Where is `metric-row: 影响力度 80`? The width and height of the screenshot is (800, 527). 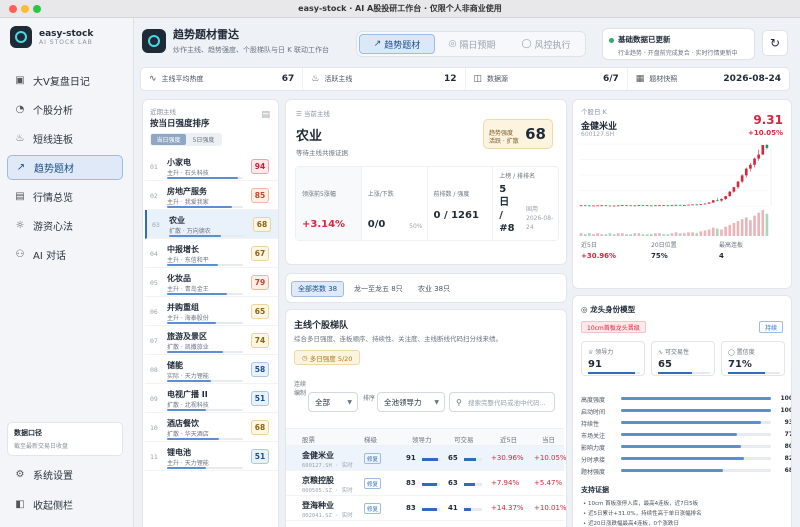 metric-row: 影响力度 80 is located at coordinates (686, 447).